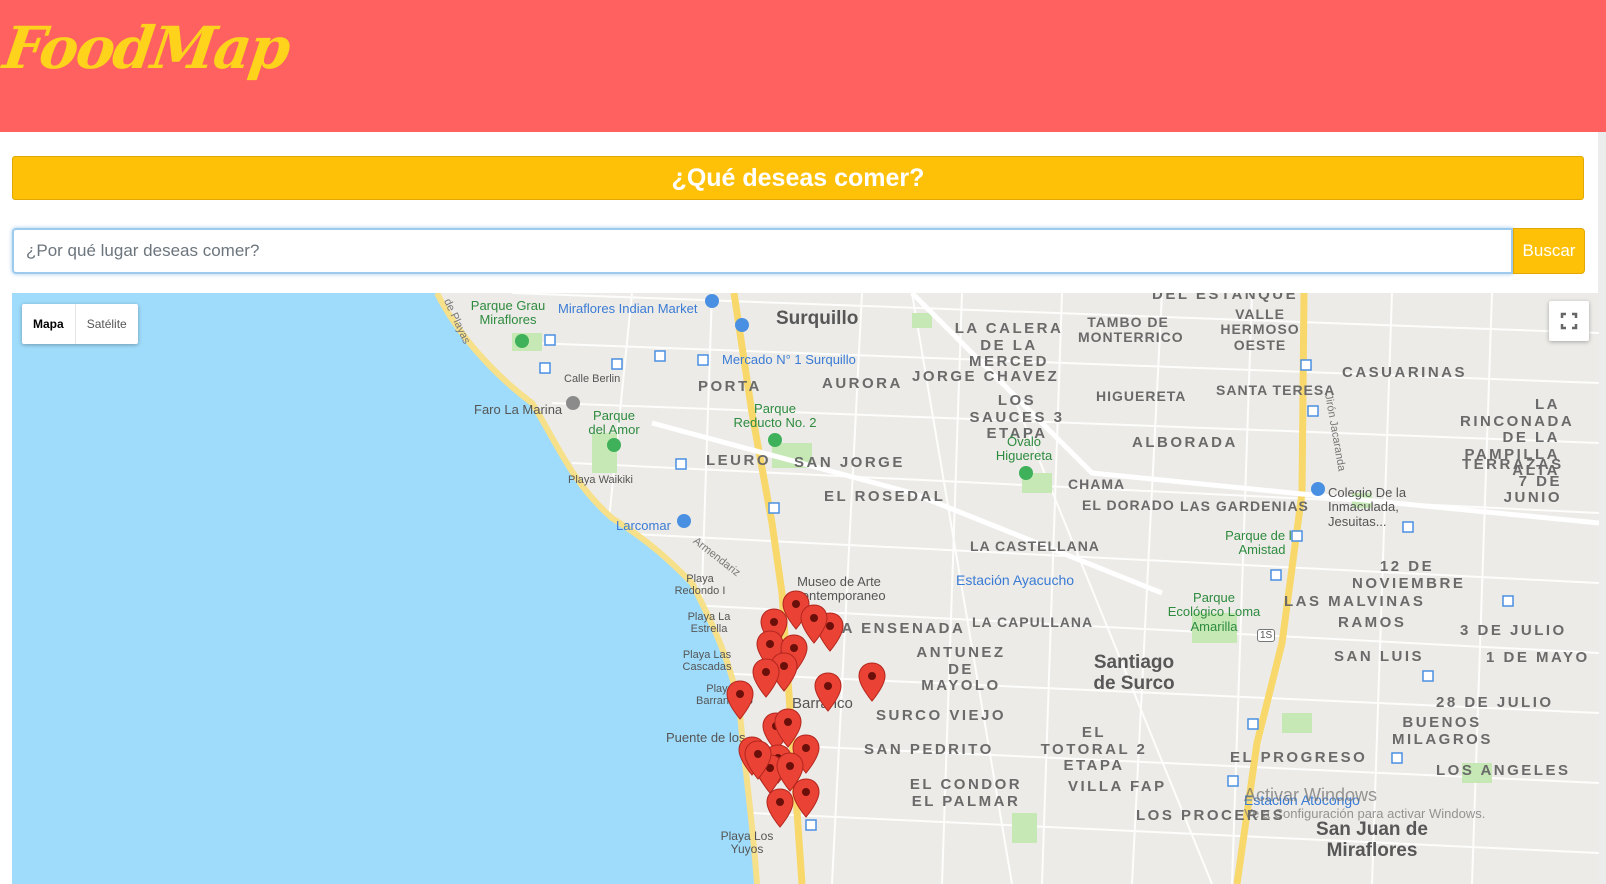  What do you see at coordinates (1244, 506) in the screenshot?
I see `map-label: LAS GARDENIAS` at bounding box center [1244, 506].